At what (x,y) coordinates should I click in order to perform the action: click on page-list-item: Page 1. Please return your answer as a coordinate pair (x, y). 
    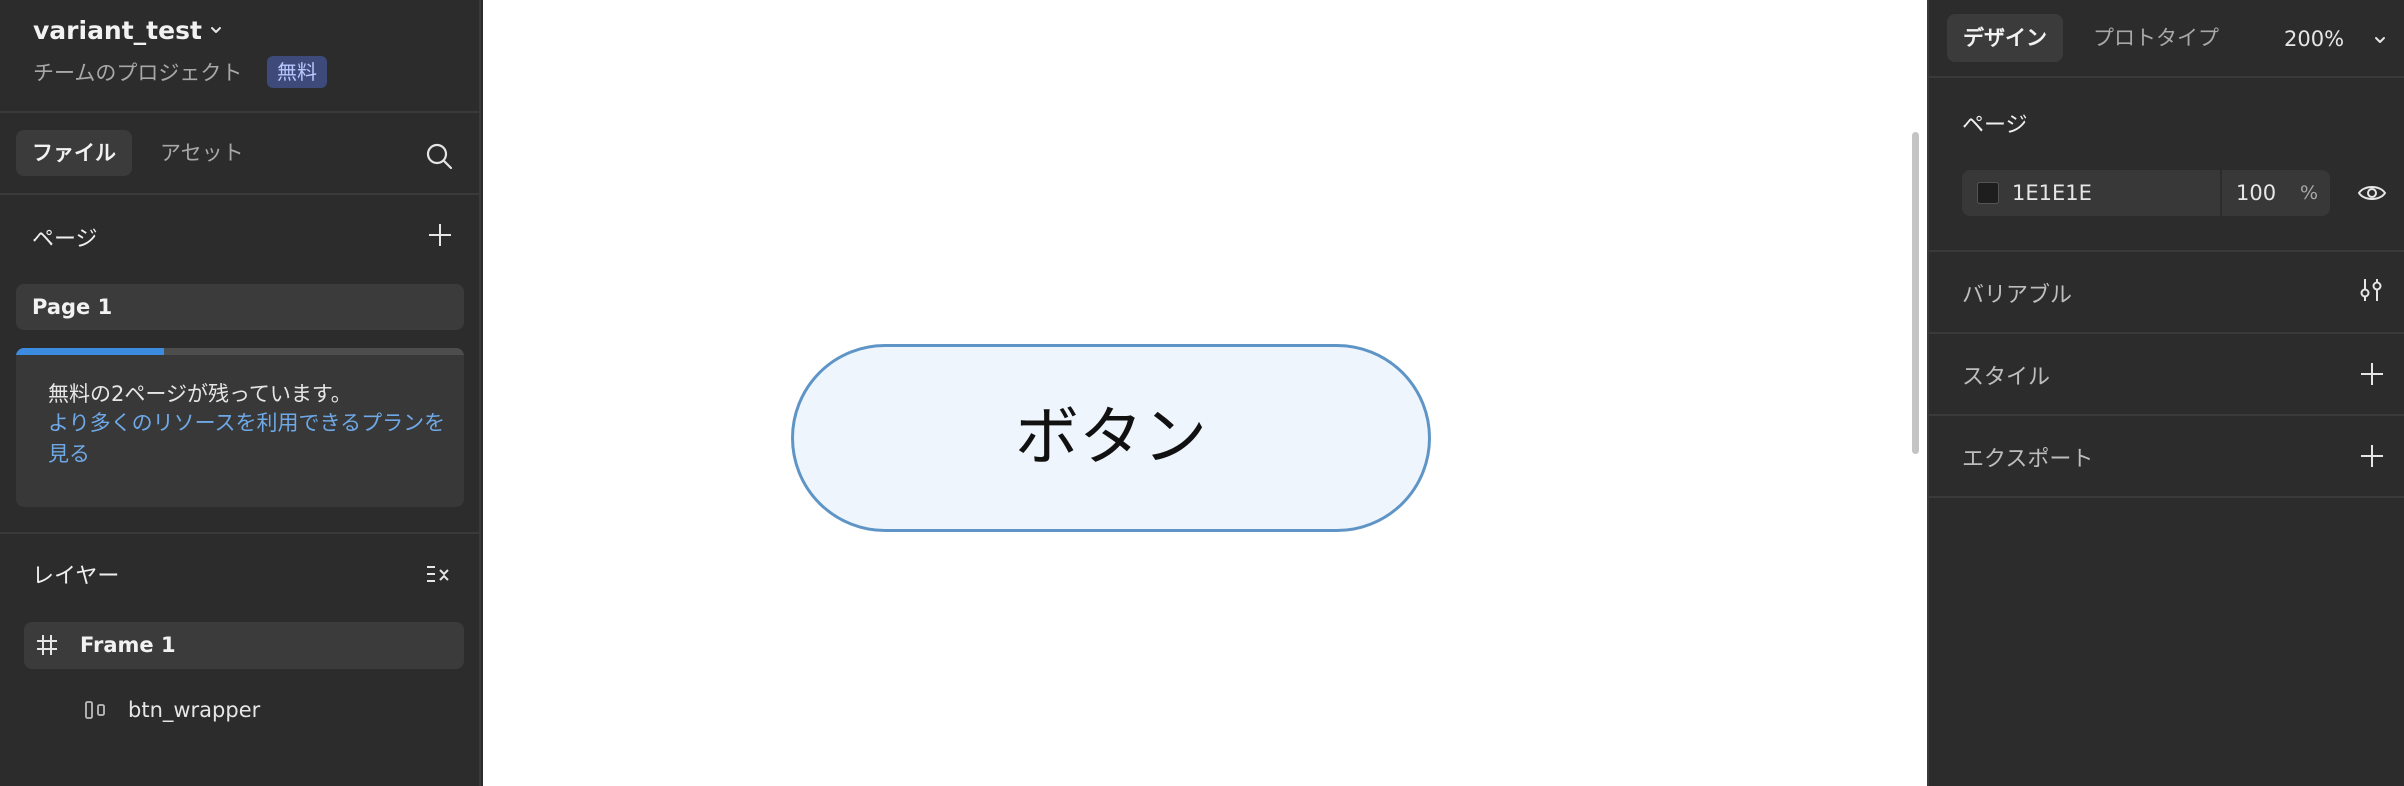
    Looking at the image, I should click on (240, 307).